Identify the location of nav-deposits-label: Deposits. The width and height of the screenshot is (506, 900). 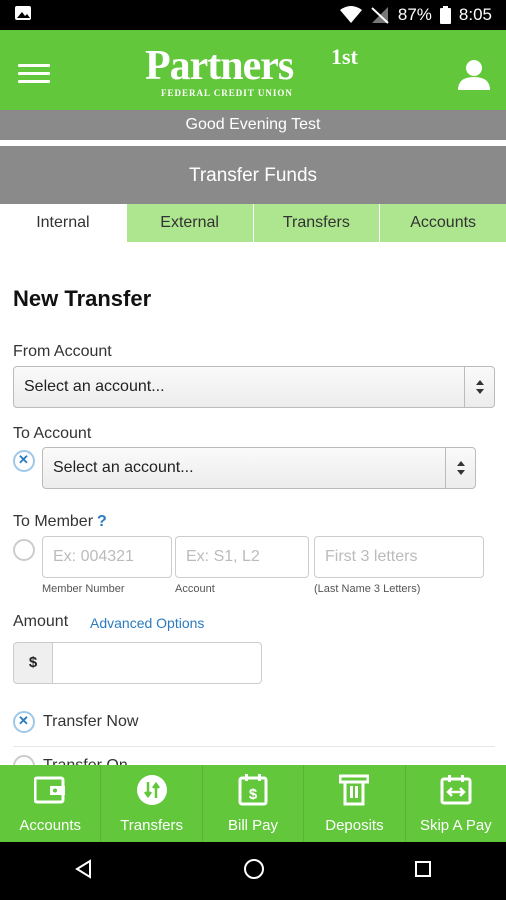
(354, 825).